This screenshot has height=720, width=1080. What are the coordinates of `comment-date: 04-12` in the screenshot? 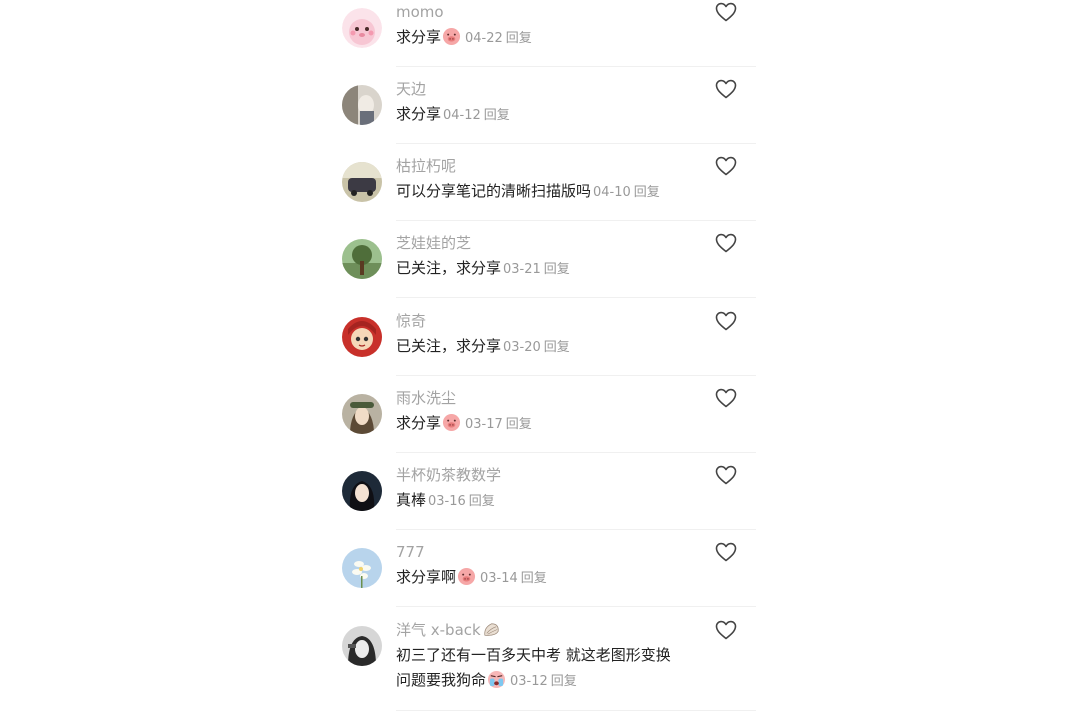 It's located at (462, 115).